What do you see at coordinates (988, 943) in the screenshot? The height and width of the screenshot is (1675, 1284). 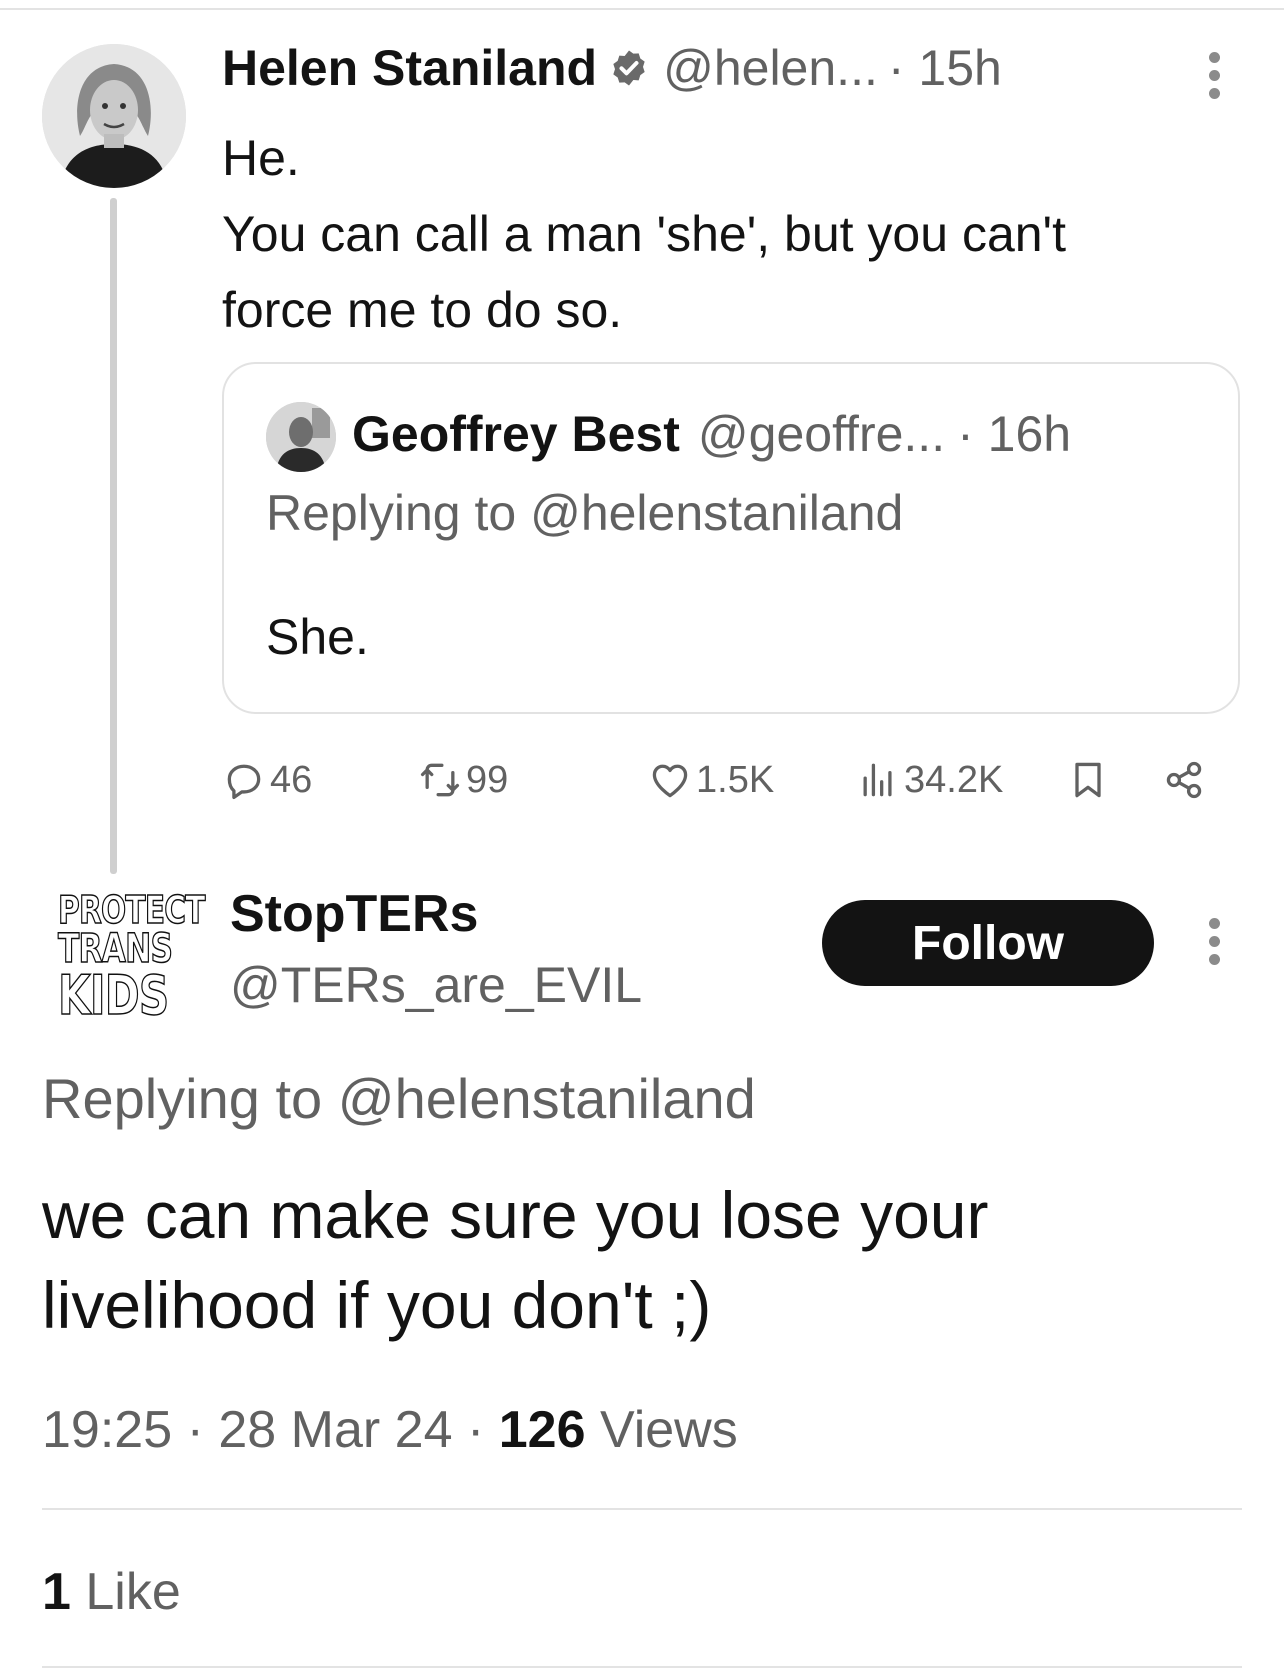 I see `follow-button: Follow` at bounding box center [988, 943].